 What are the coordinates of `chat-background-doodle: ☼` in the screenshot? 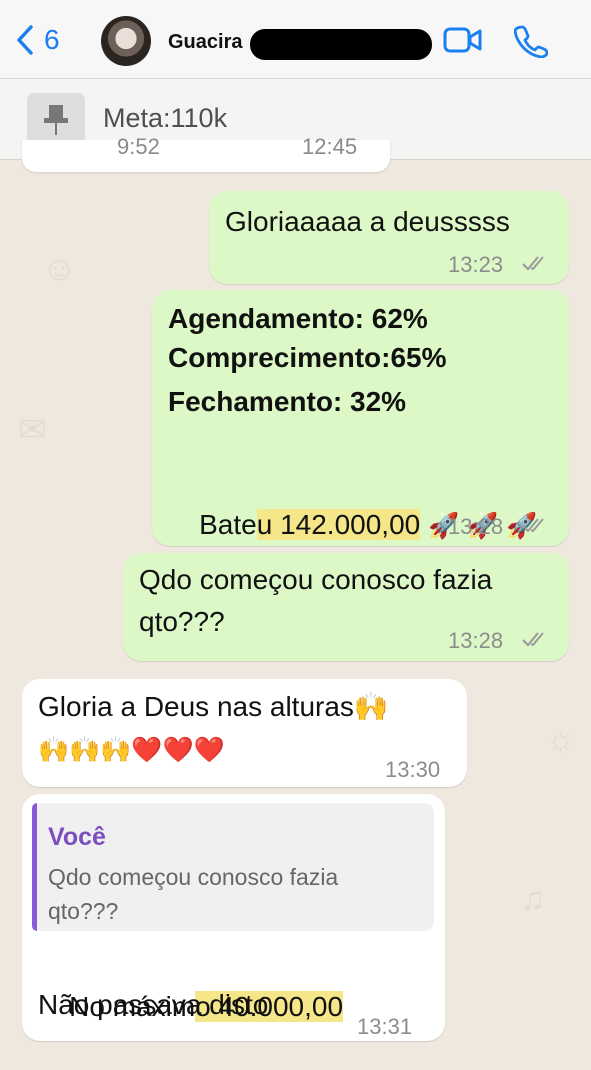 It's located at (561, 739).